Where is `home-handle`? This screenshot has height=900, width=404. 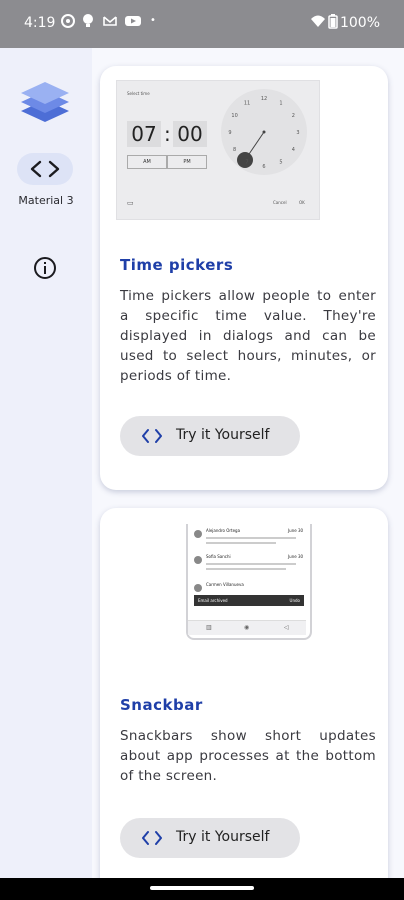 home-handle is located at coordinates (202, 888).